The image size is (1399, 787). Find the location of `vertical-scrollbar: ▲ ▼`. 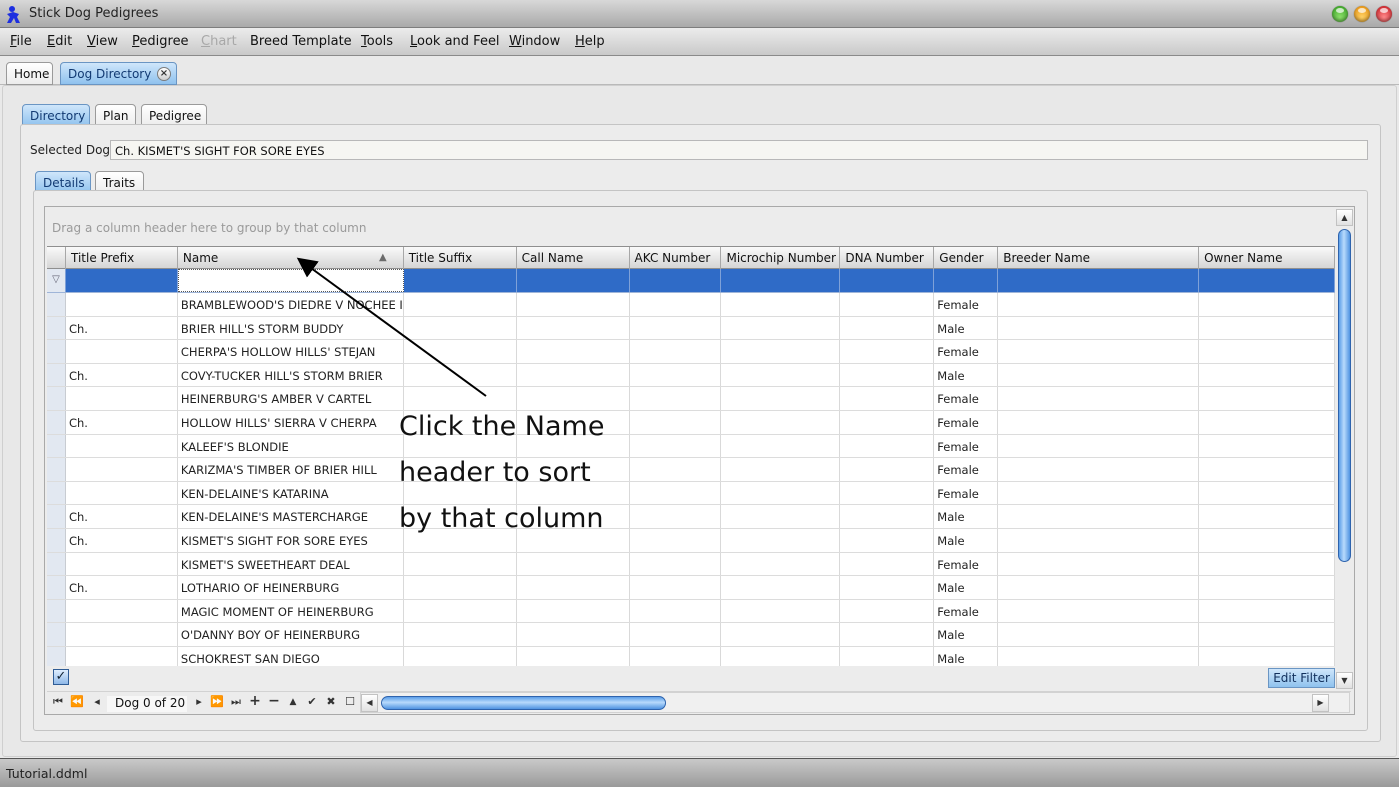

vertical-scrollbar: ▲ ▼ is located at coordinates (1344, 449).